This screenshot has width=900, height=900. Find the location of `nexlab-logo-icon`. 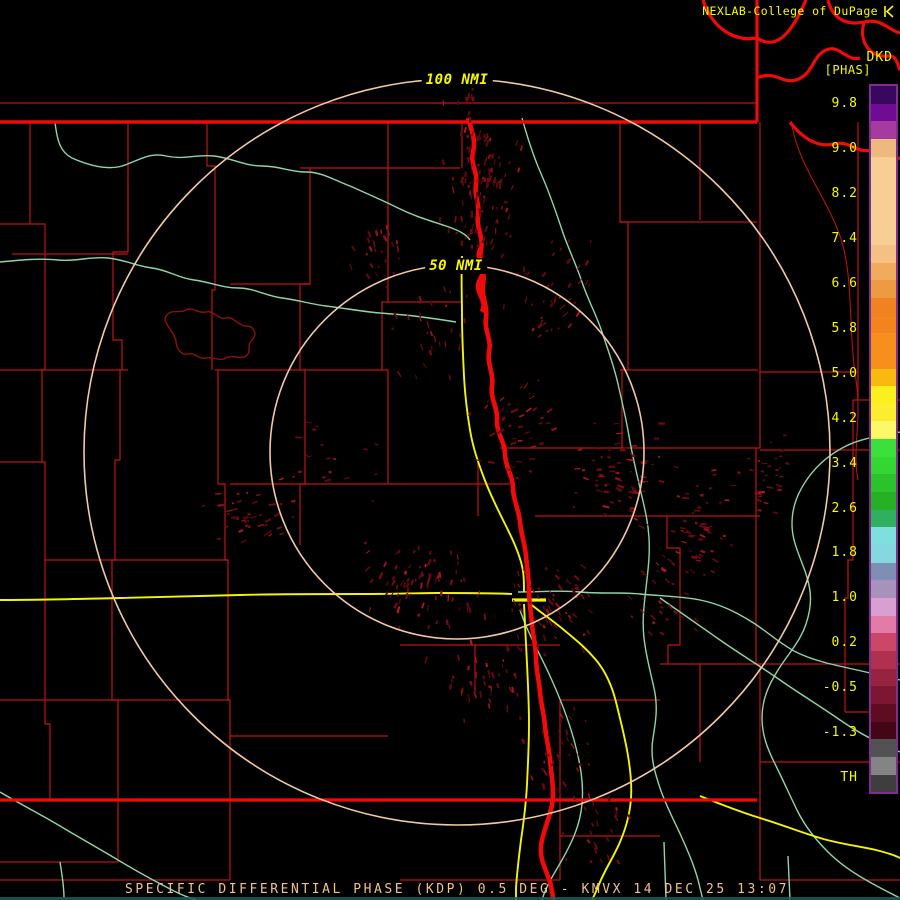

nexlab-logo-icon is located at coordinates (889, 11).